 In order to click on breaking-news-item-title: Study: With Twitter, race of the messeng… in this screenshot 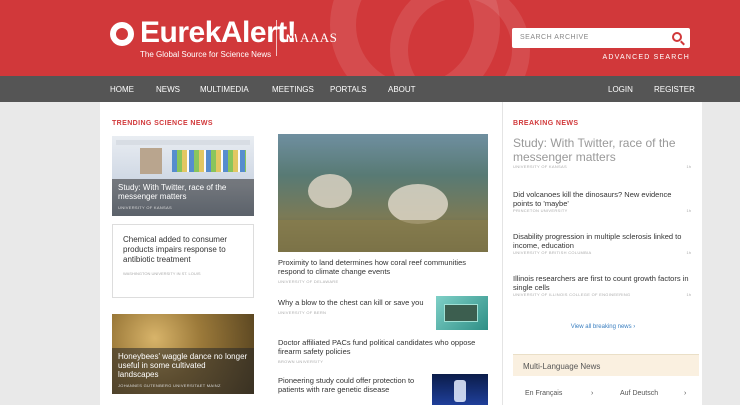, I will do `click(594, 150)`.